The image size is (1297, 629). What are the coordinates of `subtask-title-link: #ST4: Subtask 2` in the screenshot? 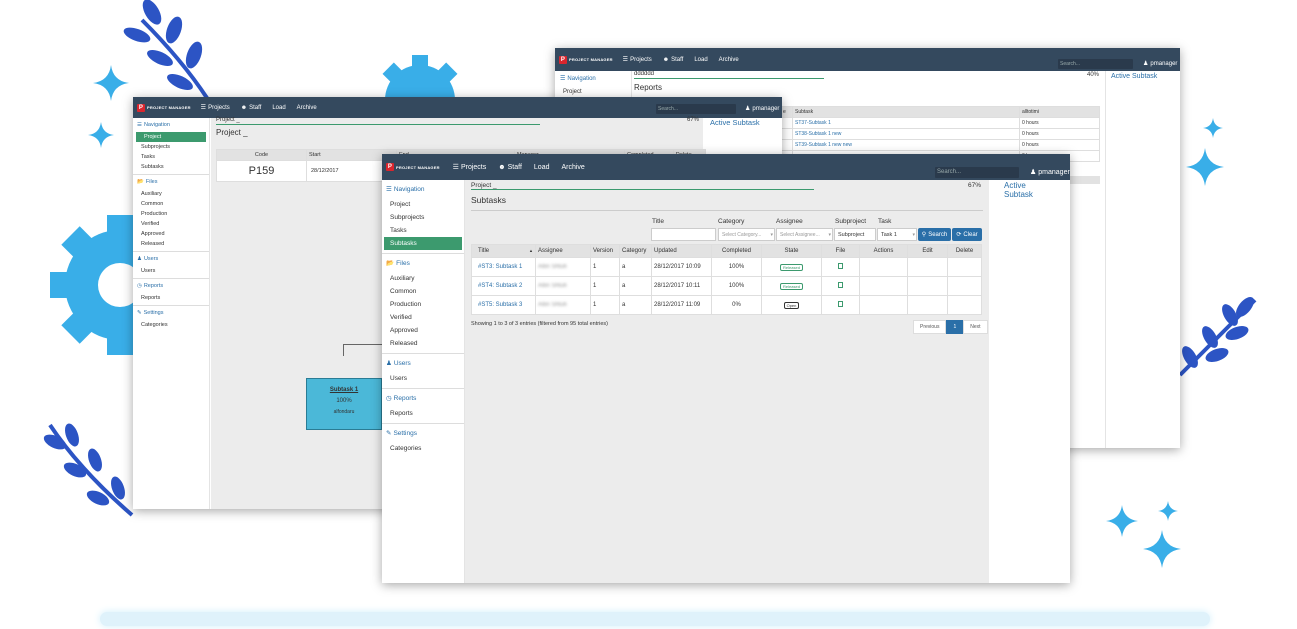 It's located at (503, 286).